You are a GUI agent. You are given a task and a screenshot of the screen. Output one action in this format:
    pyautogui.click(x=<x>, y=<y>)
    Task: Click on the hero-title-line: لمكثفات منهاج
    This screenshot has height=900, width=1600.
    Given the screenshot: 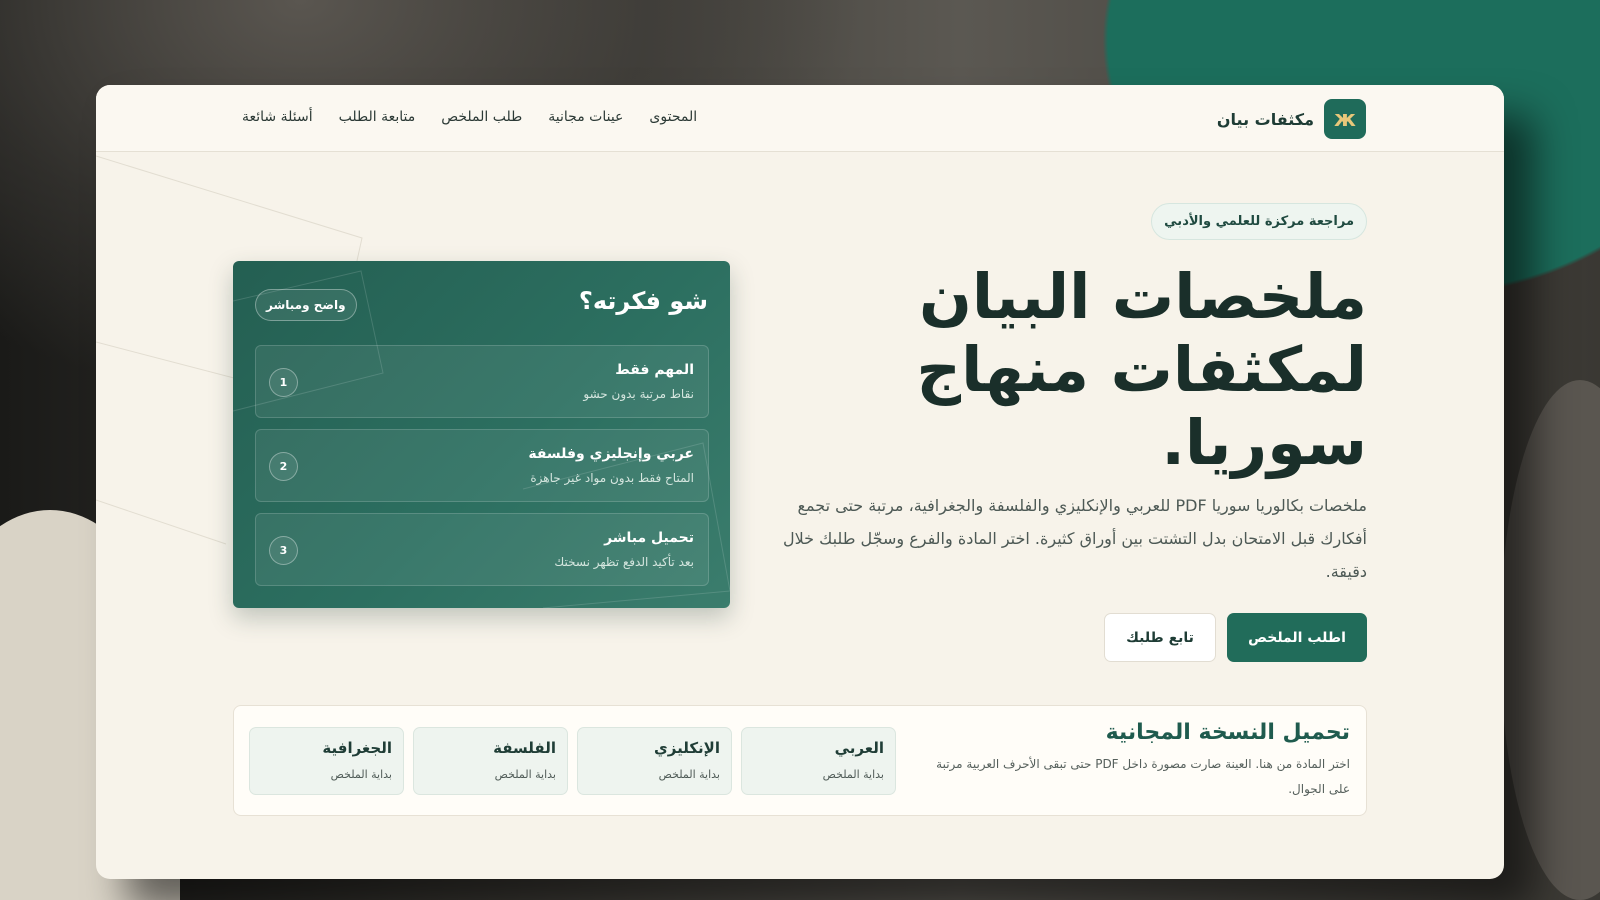 What is the action you would take?
    pyautogui.click(x=1141, y=369)
    